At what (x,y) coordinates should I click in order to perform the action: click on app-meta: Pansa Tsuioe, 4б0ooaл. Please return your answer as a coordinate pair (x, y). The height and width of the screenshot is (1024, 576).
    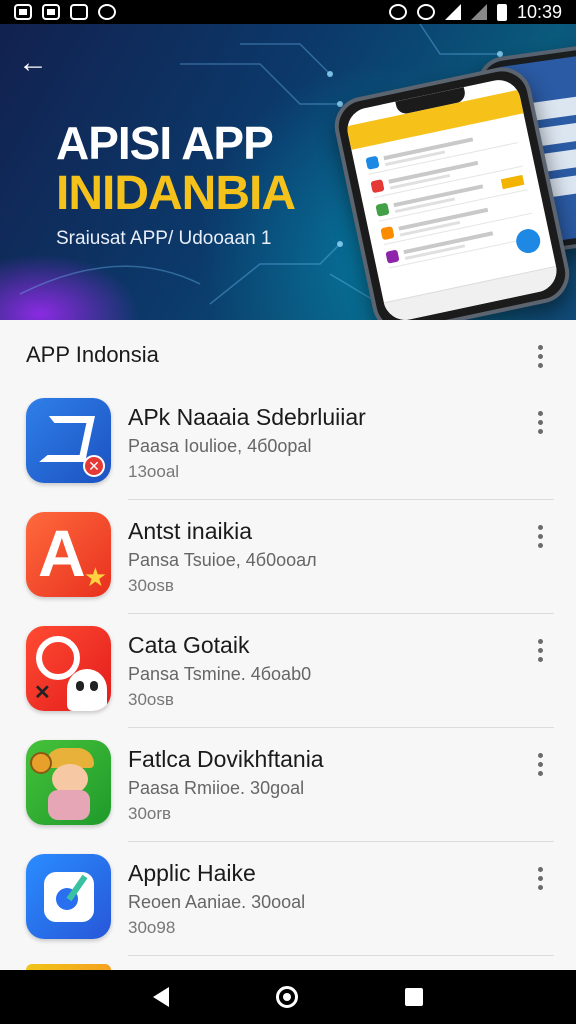
    Looking at the image, I should click on (222, 560).